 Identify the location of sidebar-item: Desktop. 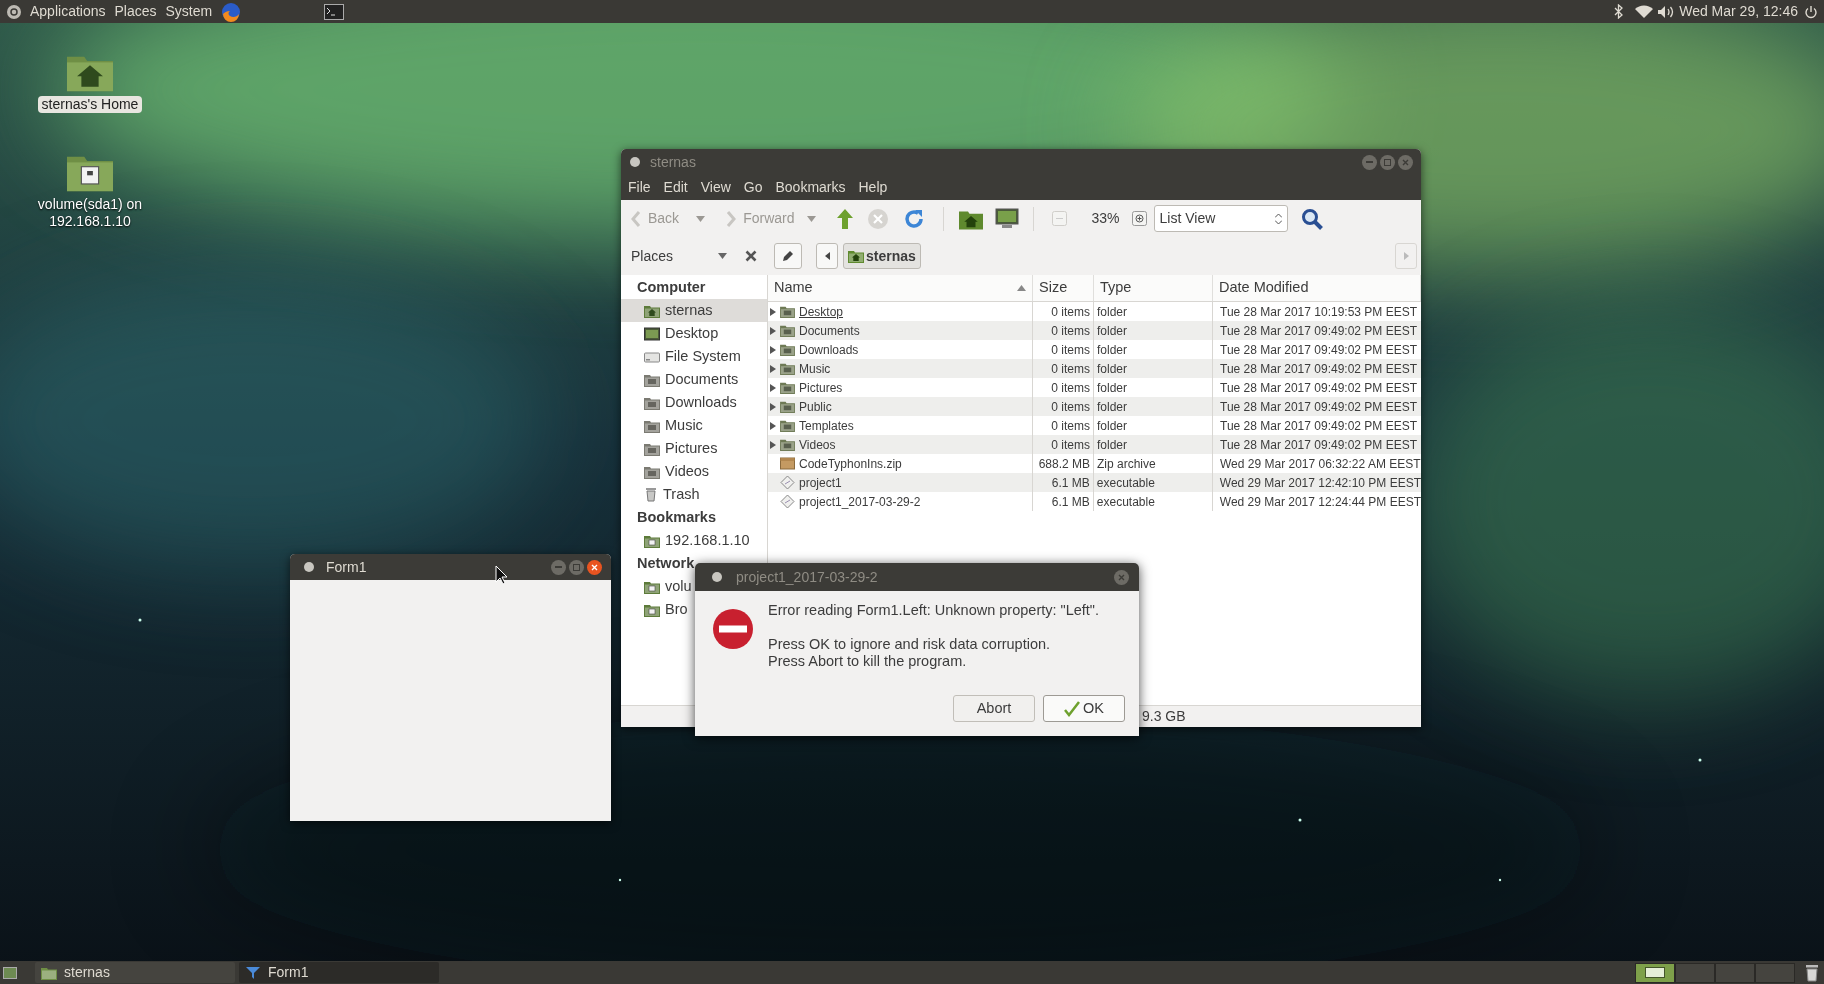
(670, 333).